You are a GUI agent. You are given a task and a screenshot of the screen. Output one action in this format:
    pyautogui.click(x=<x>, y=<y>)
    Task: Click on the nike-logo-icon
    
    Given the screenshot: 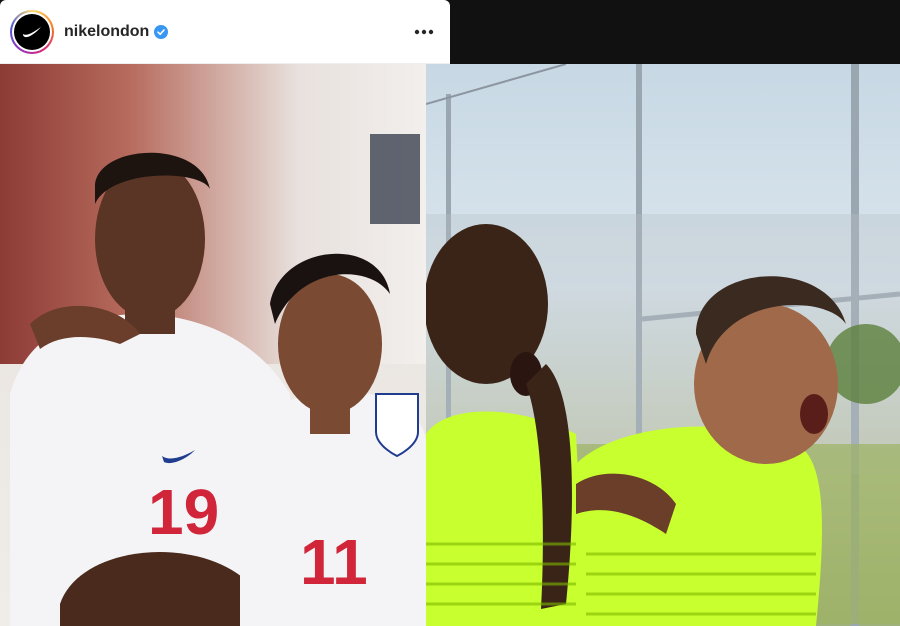 What is the action you would take?
    pyautogui.click(x=32, y=31)
    